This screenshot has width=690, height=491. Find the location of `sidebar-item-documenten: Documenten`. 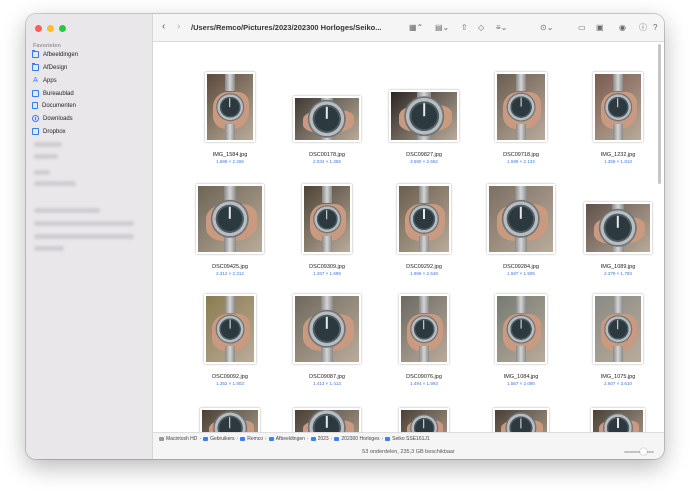

sidebar-item-documenten: Documenten is located at coordinates (88, 105).